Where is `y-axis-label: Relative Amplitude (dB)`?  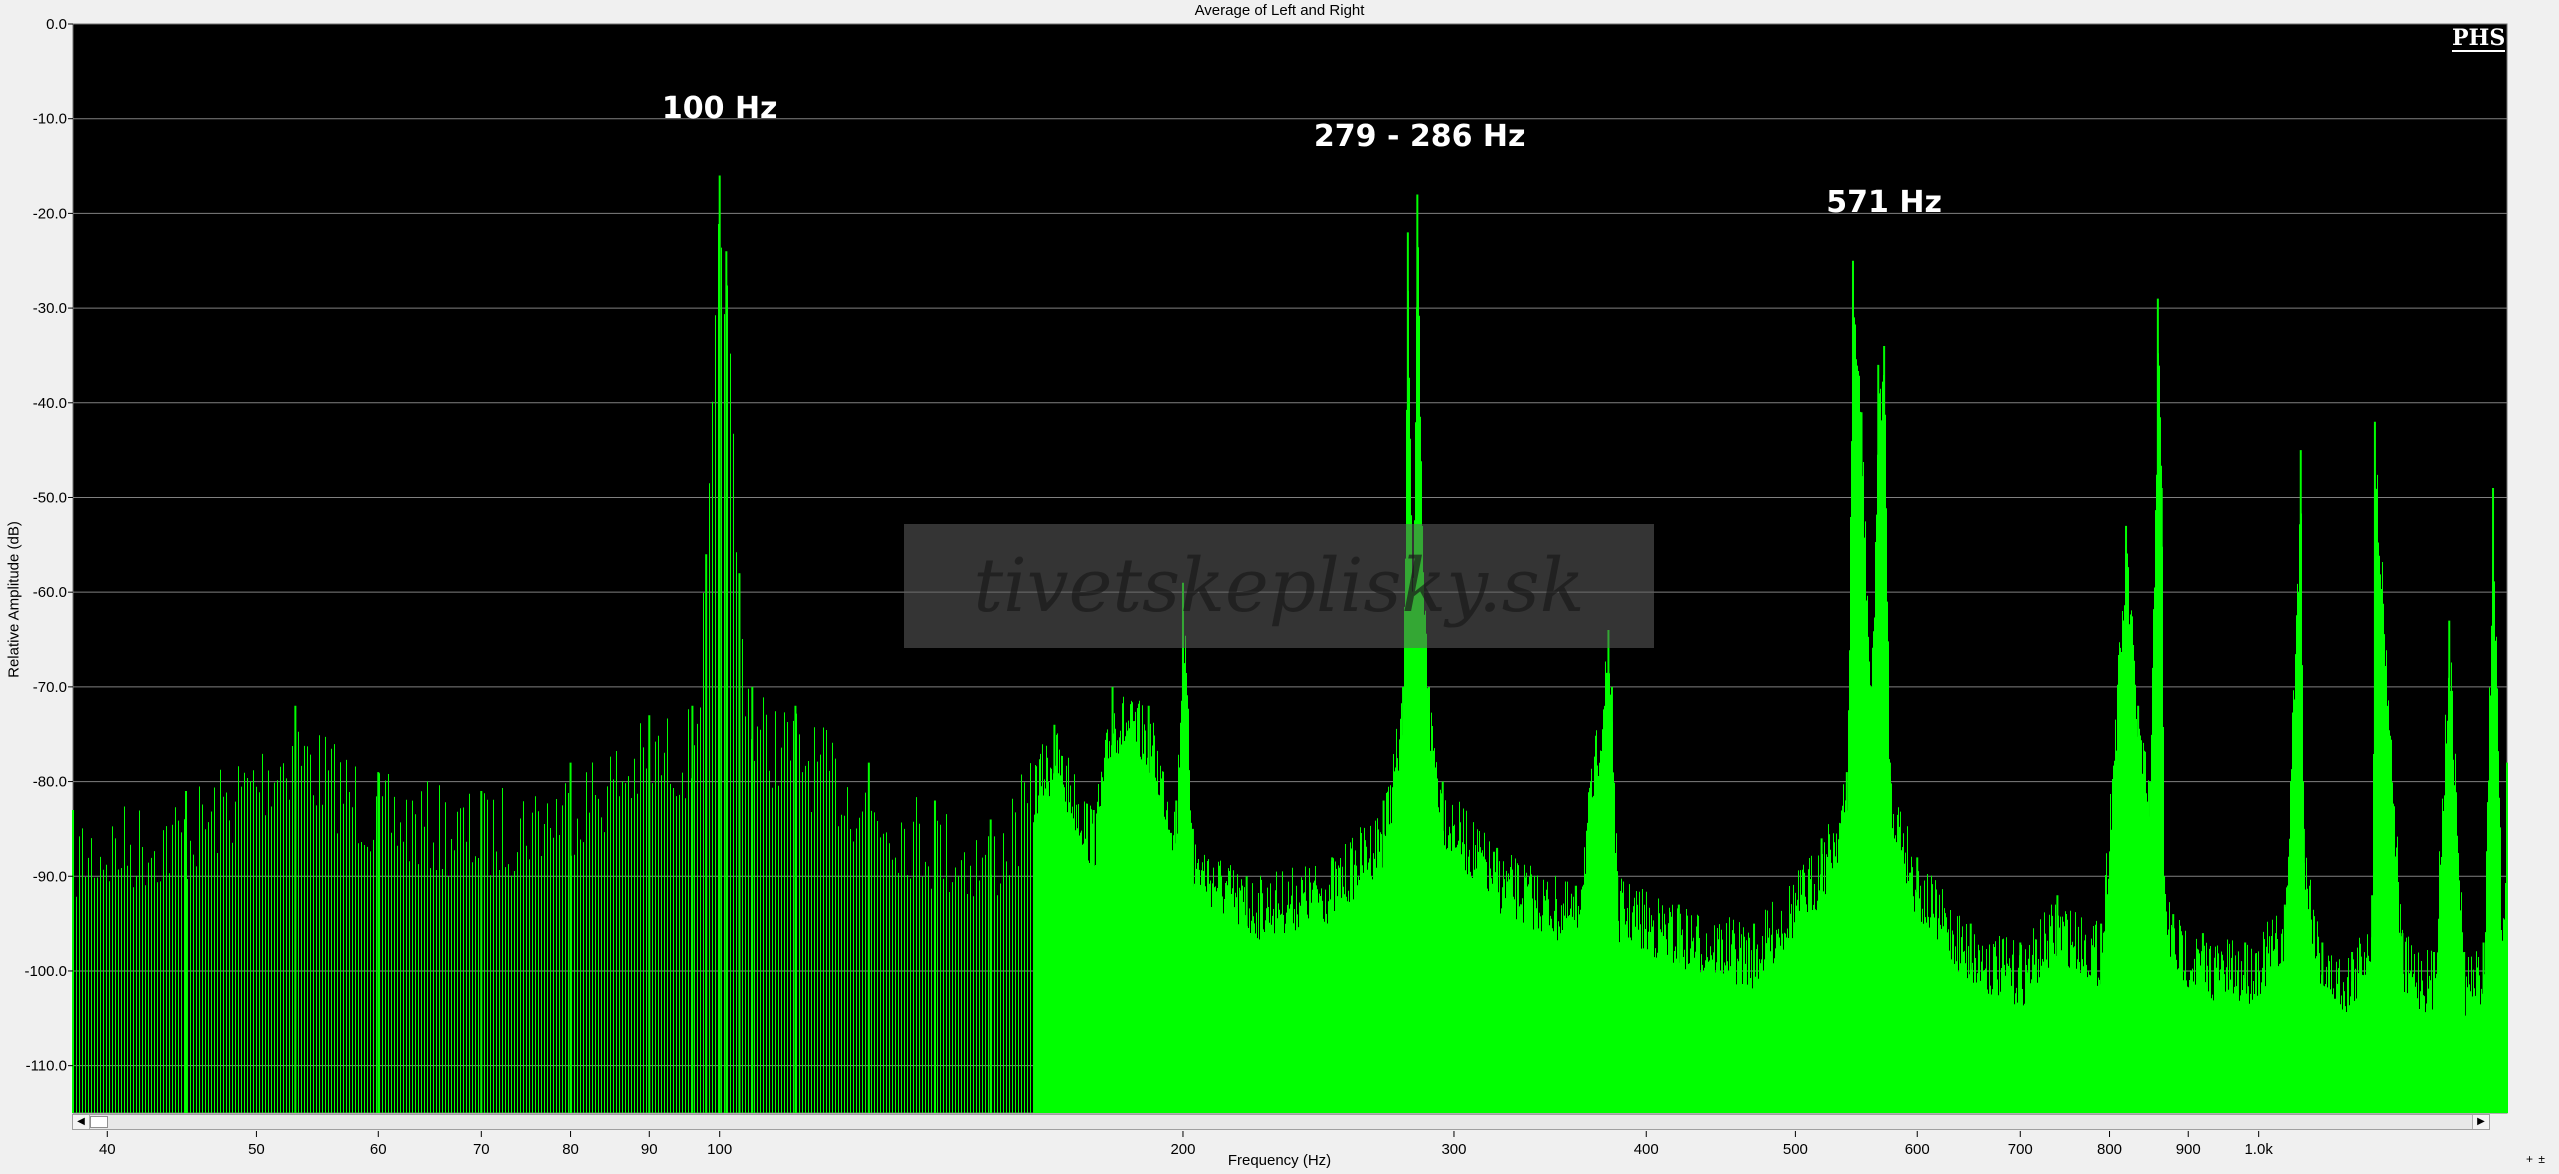 y-axis-label: Relative Amplitude (dB) is located at coordinates (14, 599).